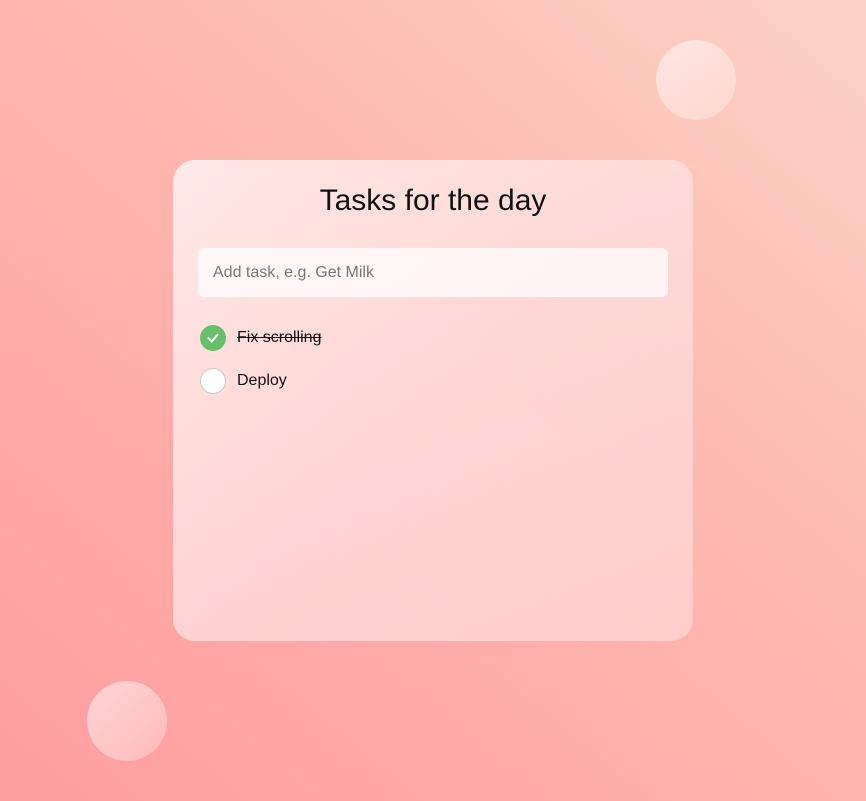  I want to click on task-item-fix-scrolling: Fix scrolling, so click(260, 338).